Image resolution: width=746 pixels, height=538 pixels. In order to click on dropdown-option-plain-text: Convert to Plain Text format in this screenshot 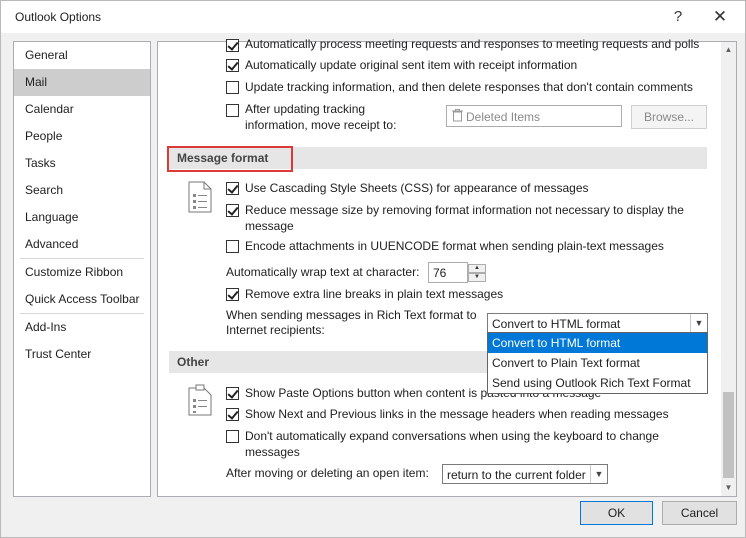, I will do `click(597, 363)`.